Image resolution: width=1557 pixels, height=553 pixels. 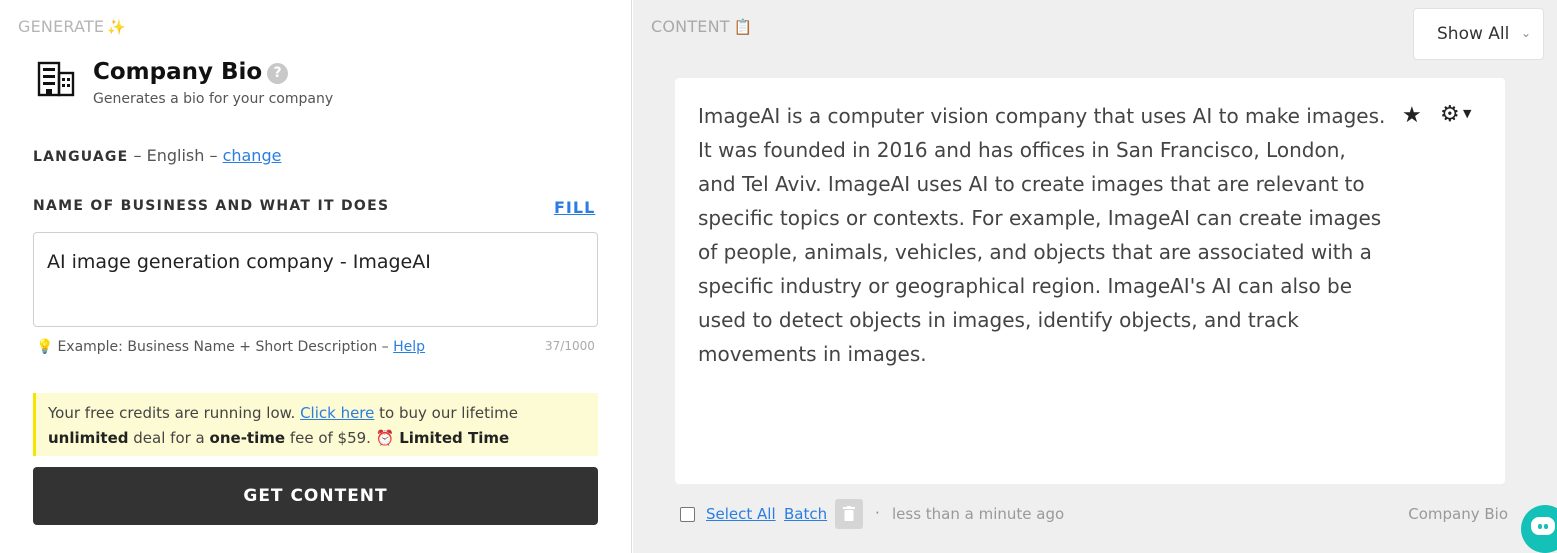 What do you see at coordinates (247, 438) in the screenshot?
I see `notice-emphasis: one-time` at bounding box center [247, 438].